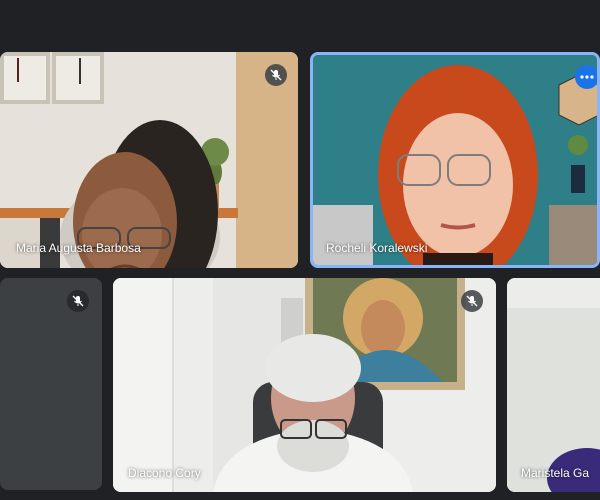  I want to click on participant-name: Diacono Cory, so click(164, 473).